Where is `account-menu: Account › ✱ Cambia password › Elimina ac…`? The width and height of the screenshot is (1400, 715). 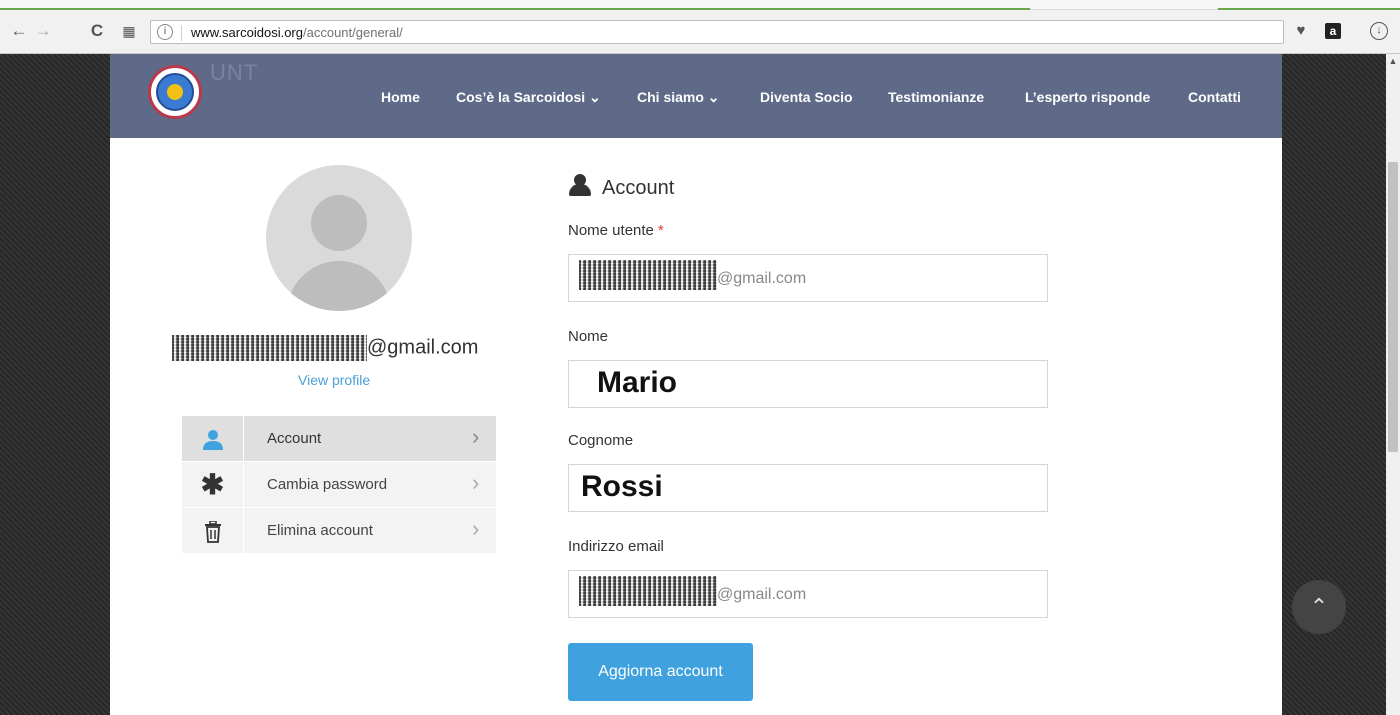
account-menu: Account › ✱ Cambia password › Elimina ac… is located at coordinates (339, 485).